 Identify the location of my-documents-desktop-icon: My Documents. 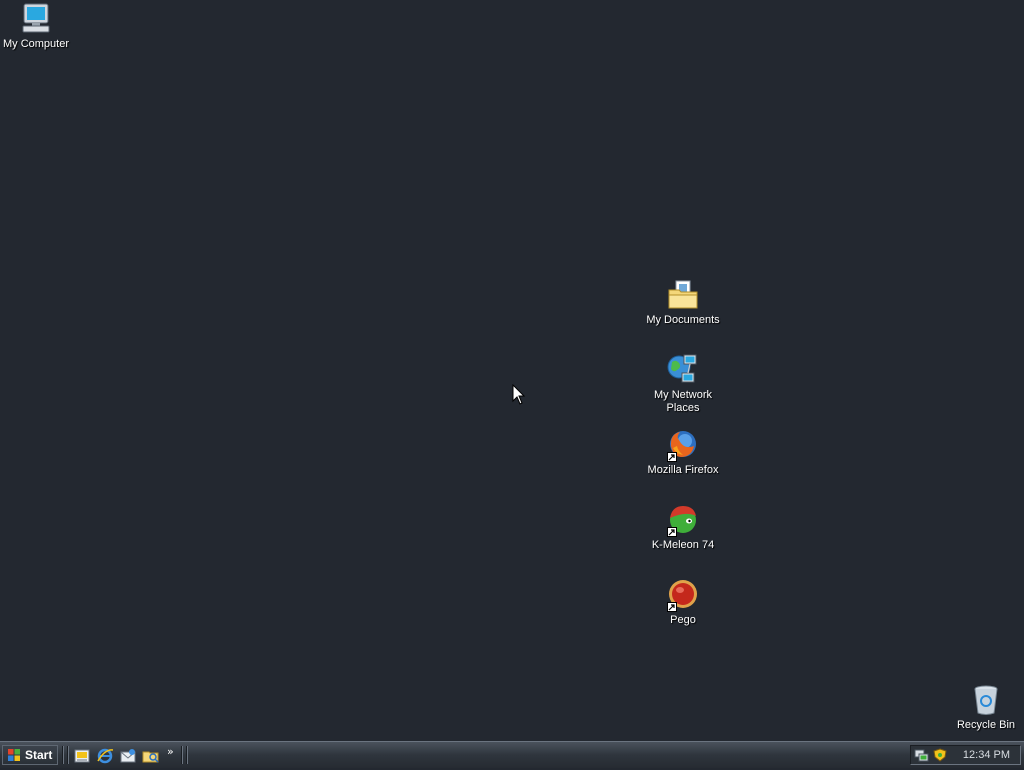
(683, 302).